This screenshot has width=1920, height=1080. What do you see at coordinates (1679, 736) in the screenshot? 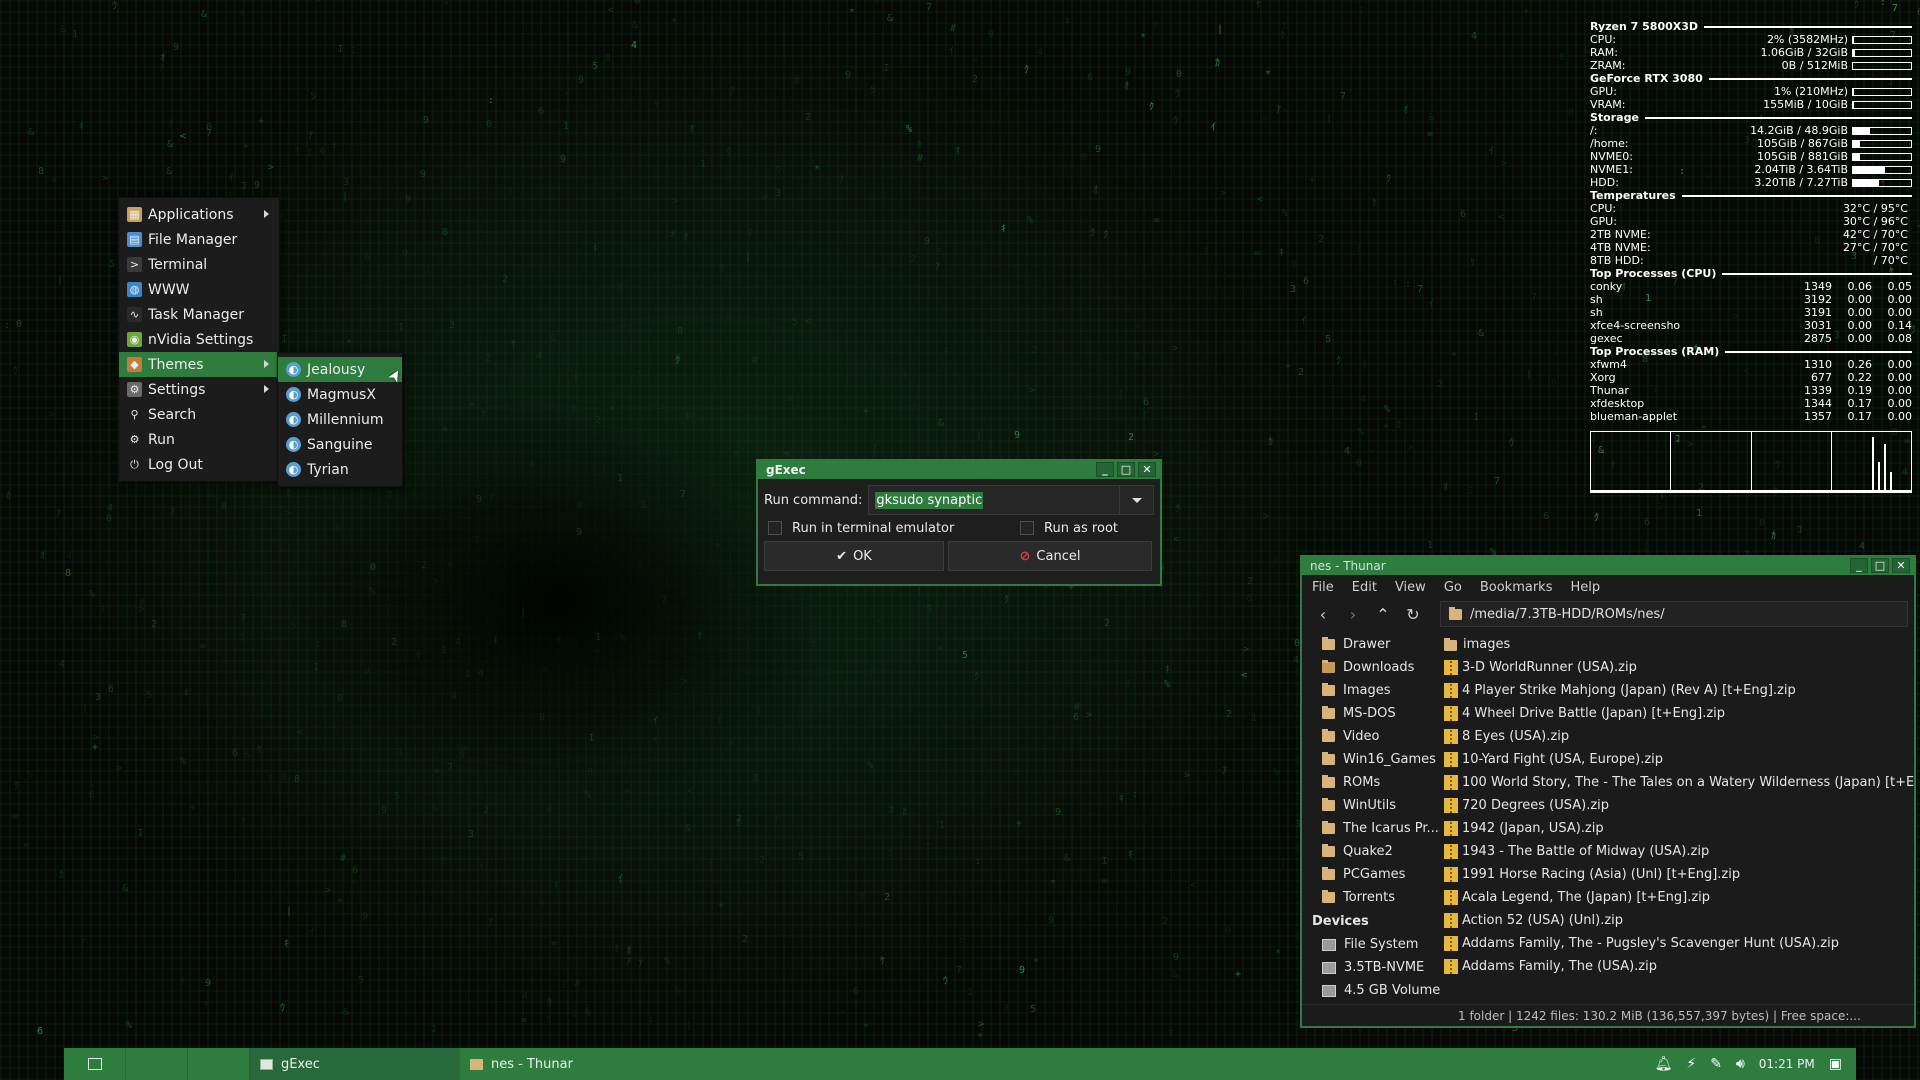
I see `file-item: 8 Eyes (USA).zip` at bounding box center [1679, 736].